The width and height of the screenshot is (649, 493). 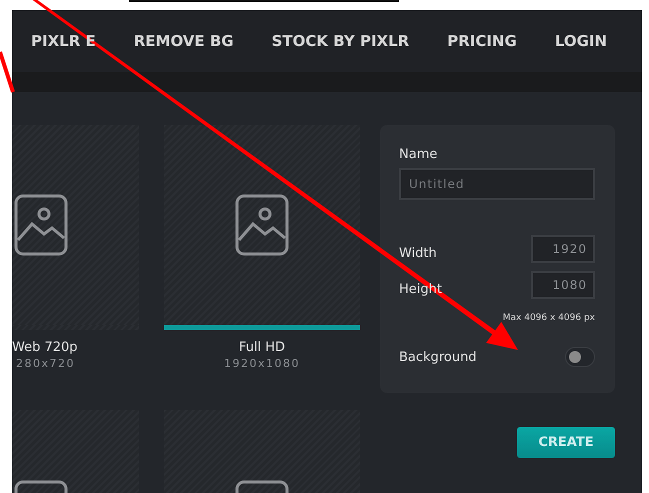 I want to click on name-label: Name, so click(x=418, y=154).